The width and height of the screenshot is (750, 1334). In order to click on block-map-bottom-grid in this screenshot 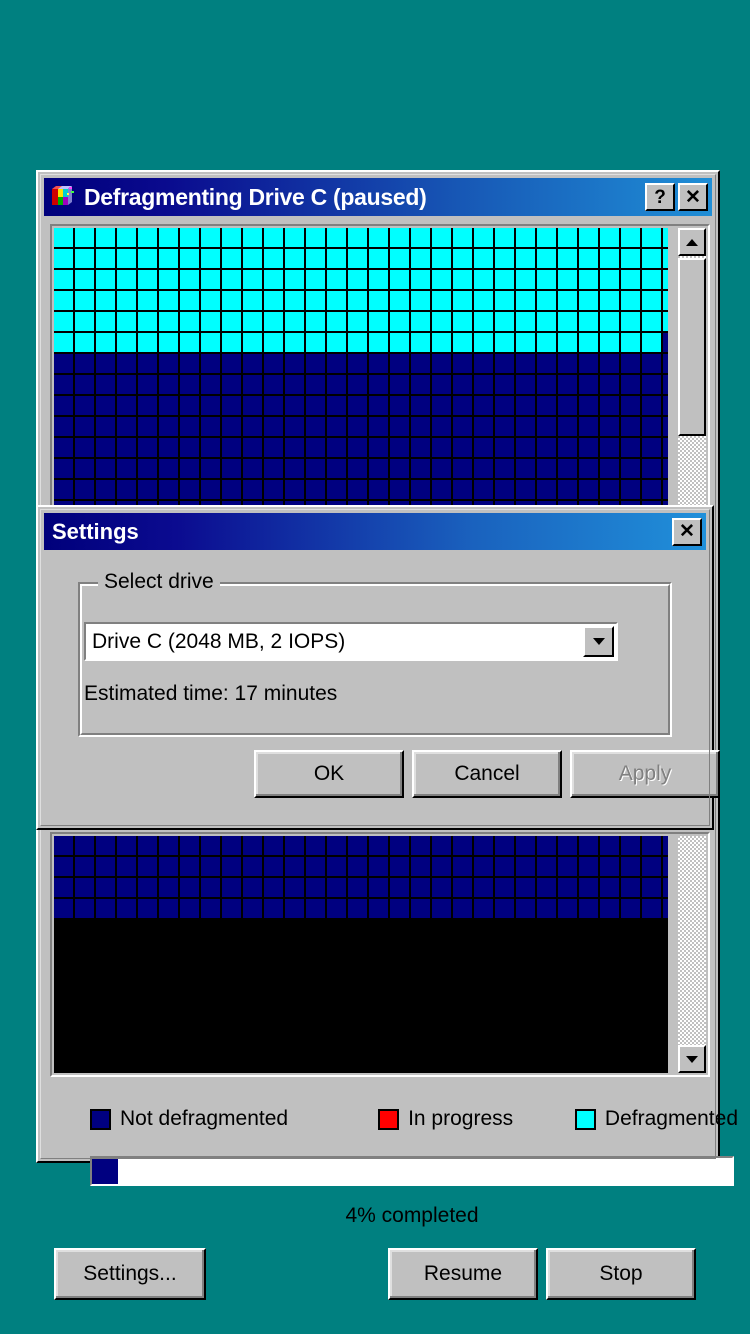, I will do `click(361, 954)`.